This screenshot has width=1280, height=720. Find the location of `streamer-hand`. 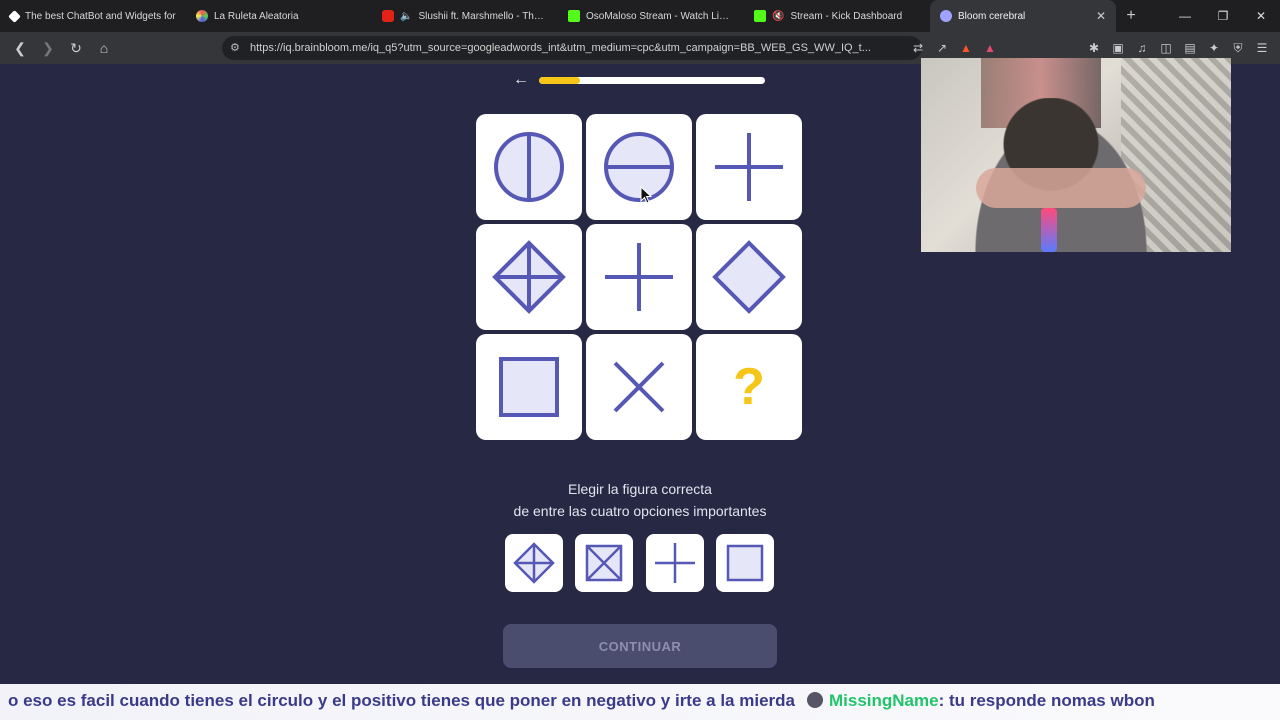

streamer-hand is located at coordinates (1061, 188).